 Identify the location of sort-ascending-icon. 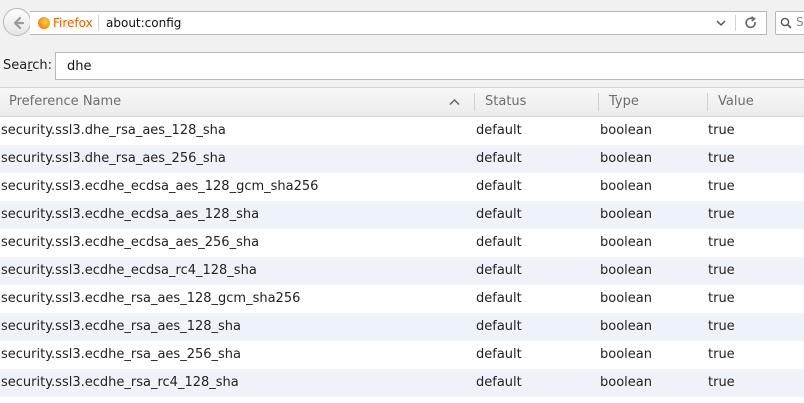
(454, 102).